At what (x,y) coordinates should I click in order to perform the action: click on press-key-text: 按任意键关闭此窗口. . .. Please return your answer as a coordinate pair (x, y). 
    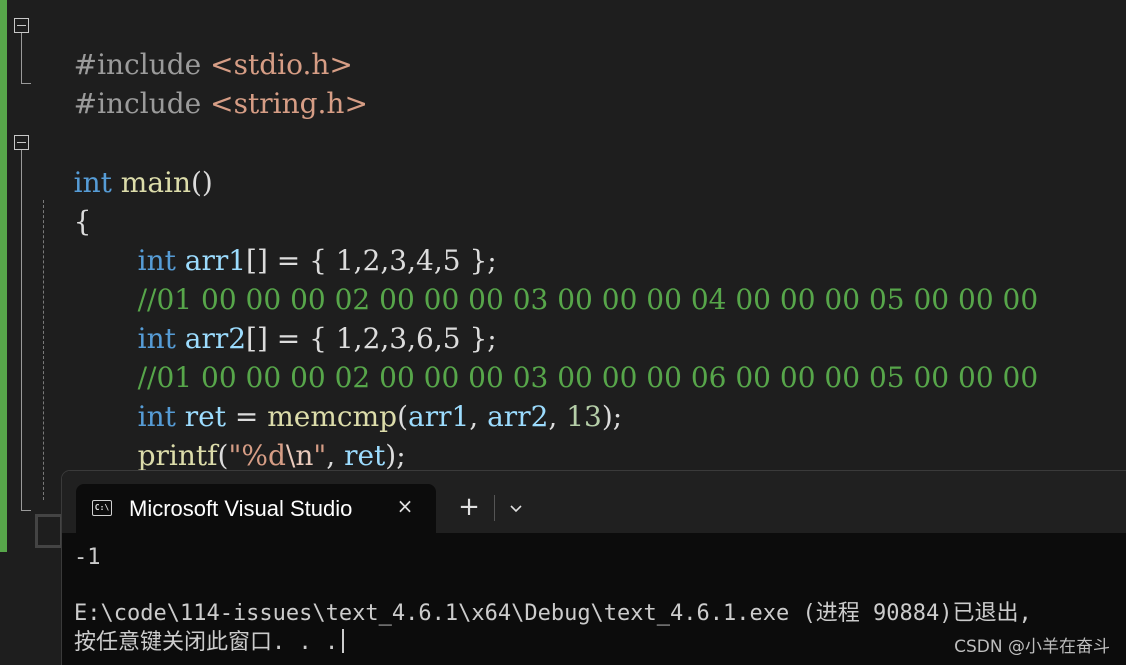
    Looking at the image, I should click on (206, 642).